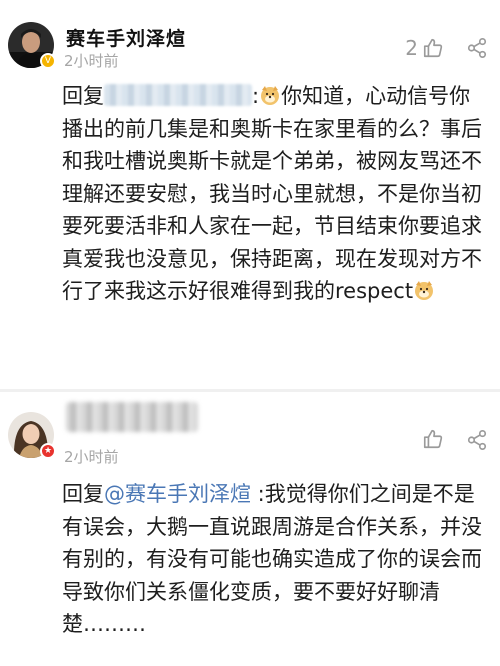  What do you see at coordinates (178, 95) in the screenshot?
I see `blurred-mention` at bounding box center [178, 95].